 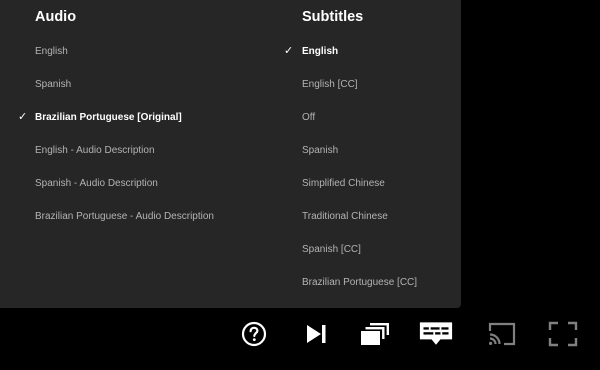 I want to click on audio-option: ✓Spanish, so click(x=140, y=84).